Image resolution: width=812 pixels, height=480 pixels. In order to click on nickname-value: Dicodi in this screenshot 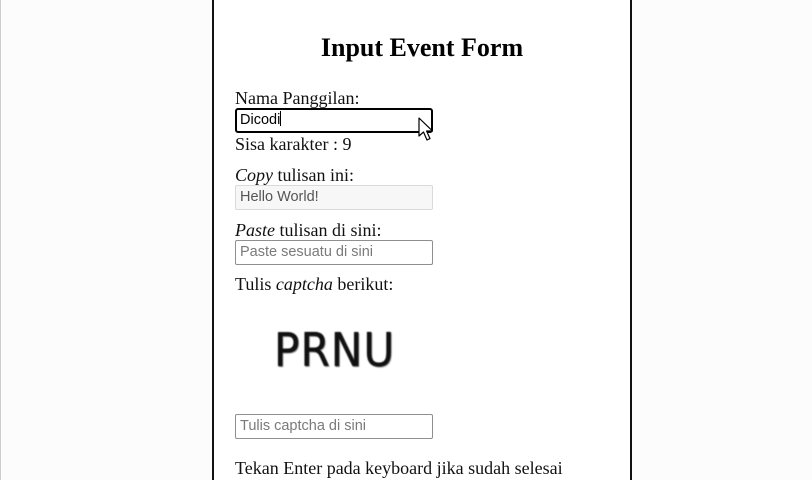, I will do `click(260, 120)`.